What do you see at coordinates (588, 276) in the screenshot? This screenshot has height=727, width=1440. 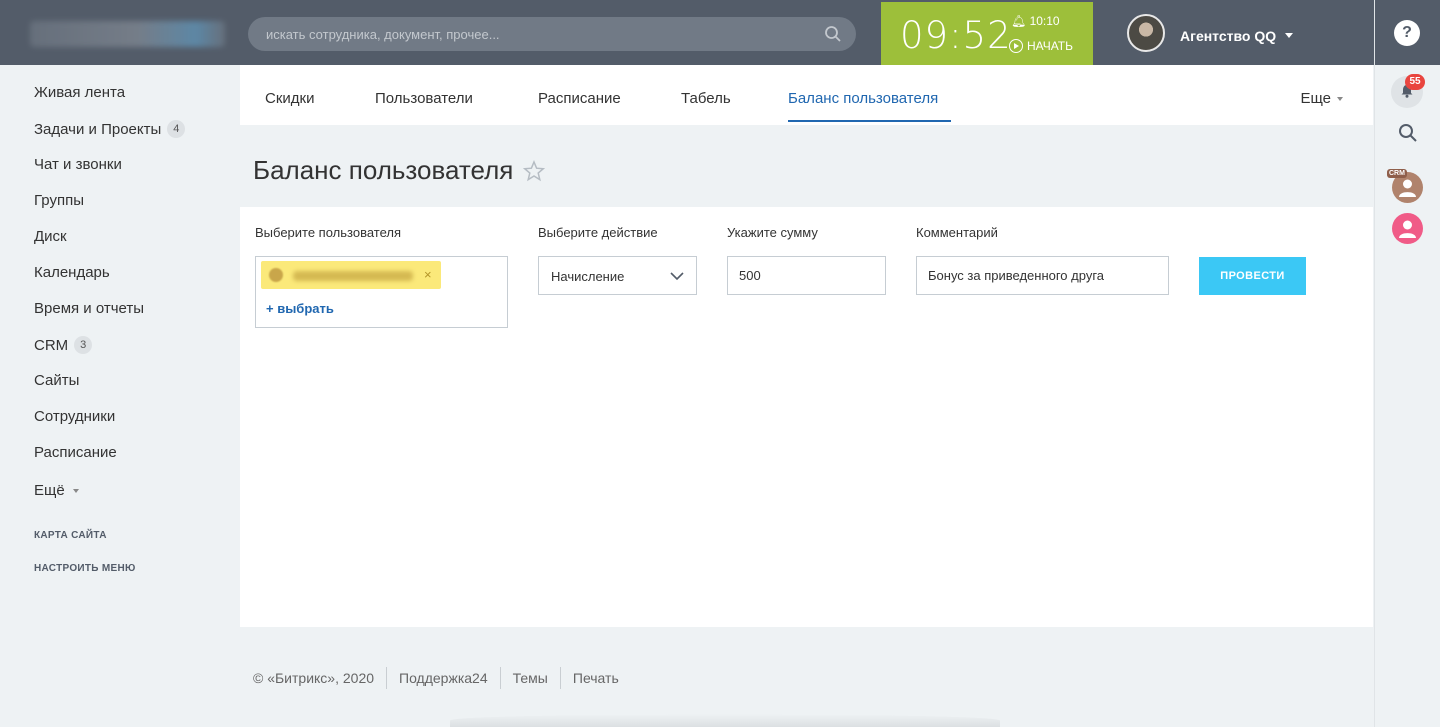 I see `action-select-value: Начисление` at bounding box center [588, 276].